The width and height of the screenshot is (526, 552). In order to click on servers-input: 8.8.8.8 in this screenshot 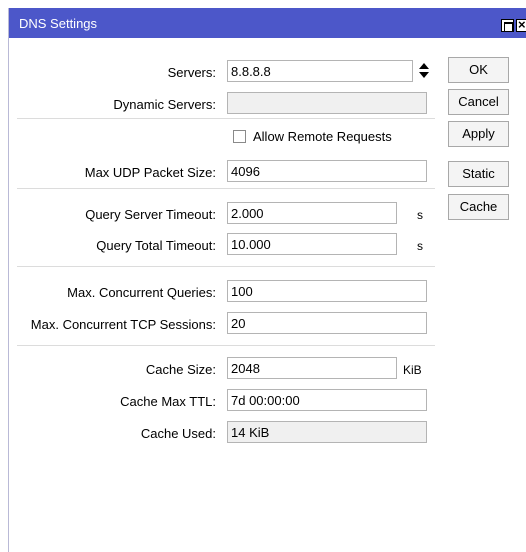, I will do `click(320, 71)`.